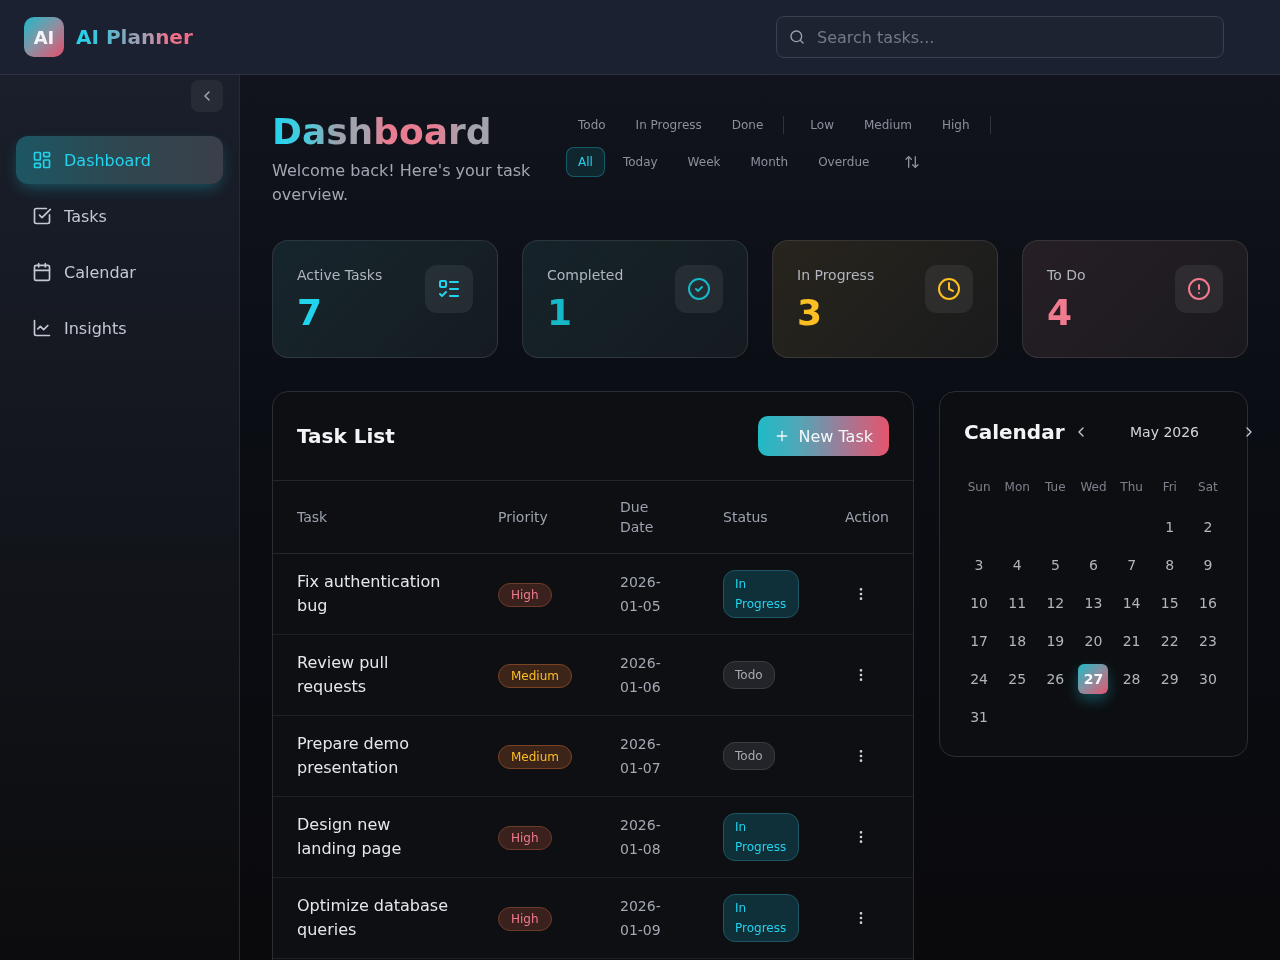  I want to click on calendar-day: 22, so click(1169, 641).